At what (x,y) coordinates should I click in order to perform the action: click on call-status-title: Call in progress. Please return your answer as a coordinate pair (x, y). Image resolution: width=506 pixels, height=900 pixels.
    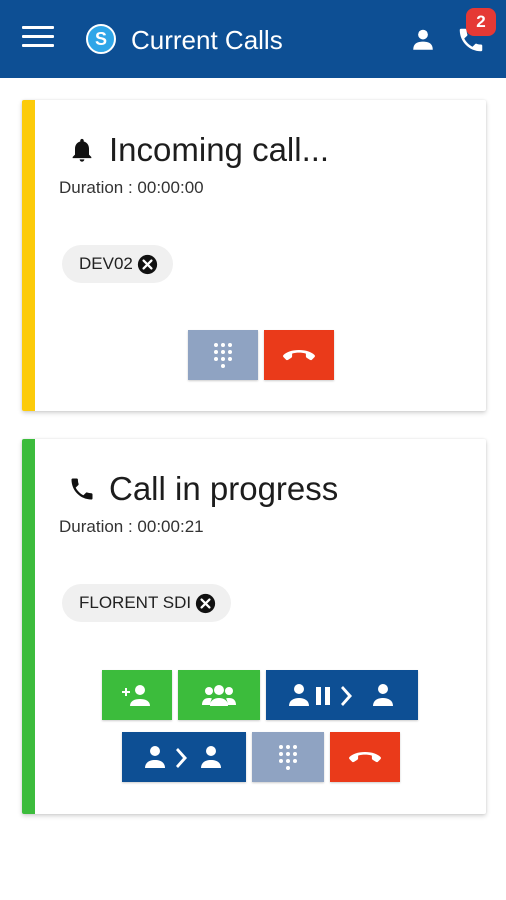
    Looking at the image, I should click on (224, 488).